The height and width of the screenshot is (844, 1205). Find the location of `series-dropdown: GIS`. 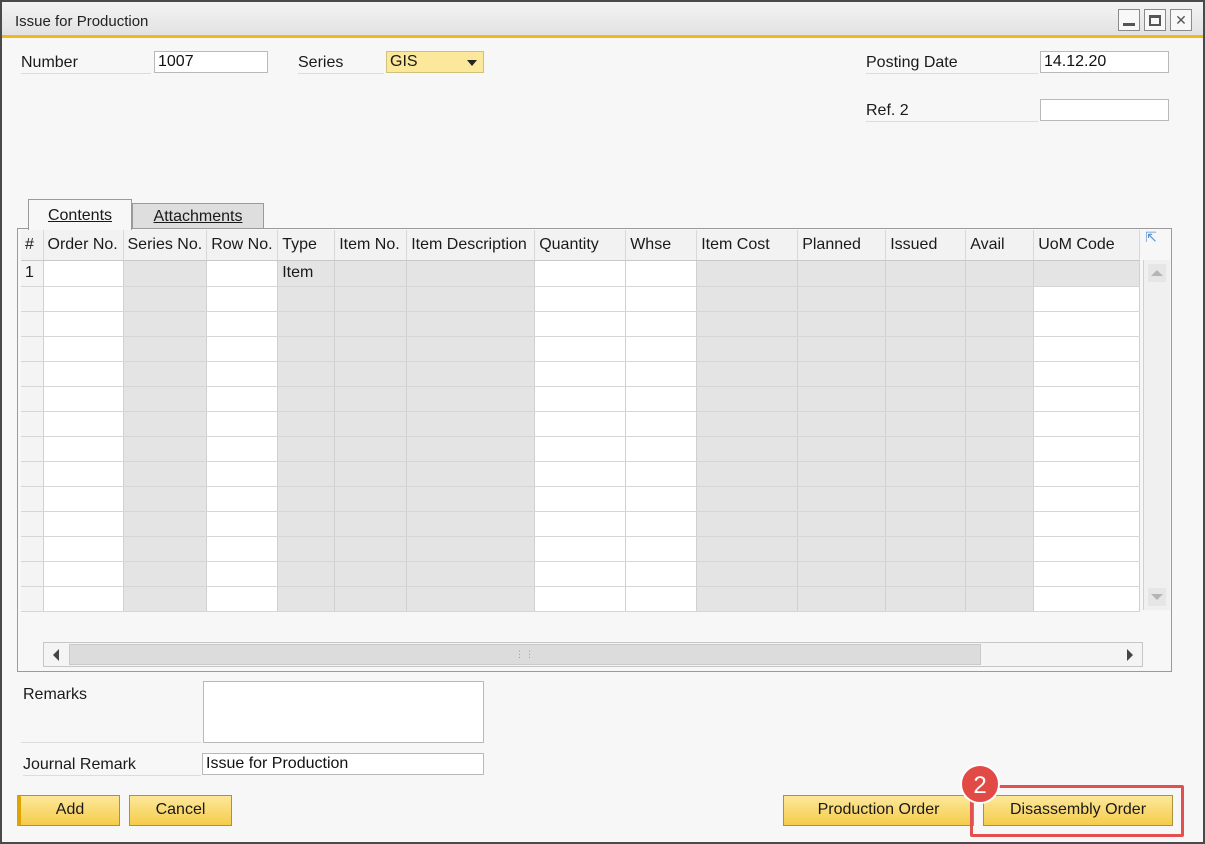

series-dropdown: GIS is located at coordinates (435, 62).